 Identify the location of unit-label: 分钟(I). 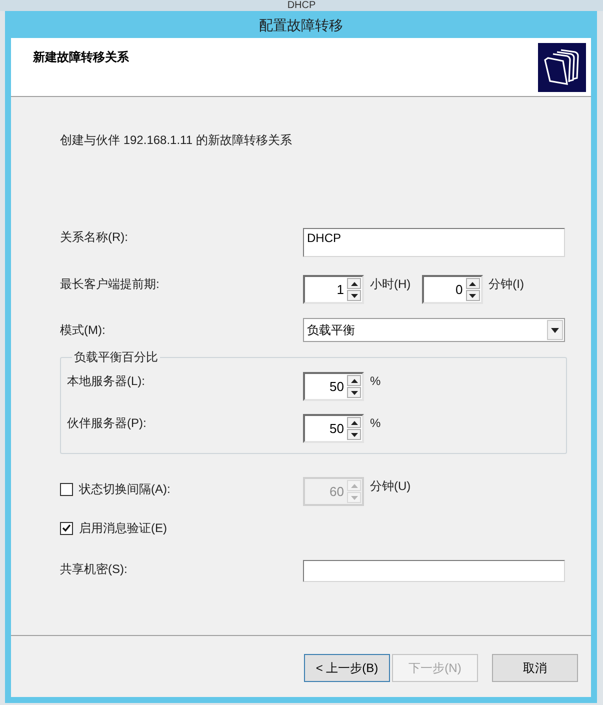
(506, 284).